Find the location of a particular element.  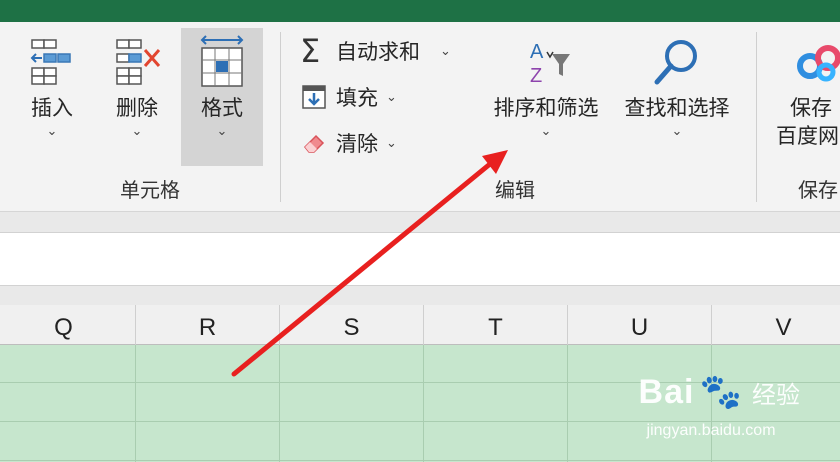

autosum-label: 自动求和 is located at coordinates (378, 52).